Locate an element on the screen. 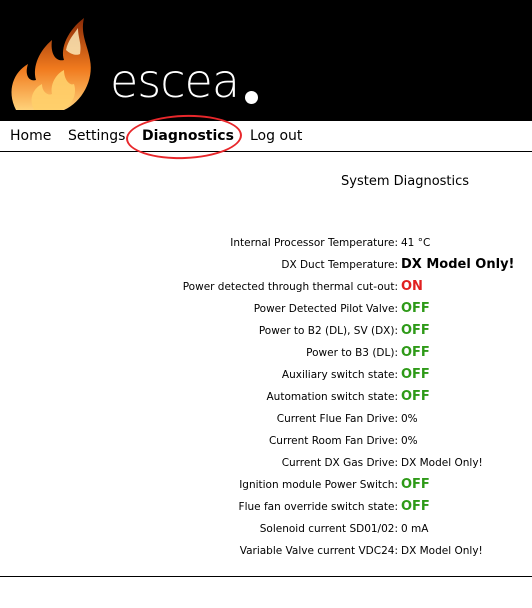 This screenshot has height=608, width=532. diagnostic-row: Power to B2 (DL), SV (DX): OFF is located at coordinates (266, 331).